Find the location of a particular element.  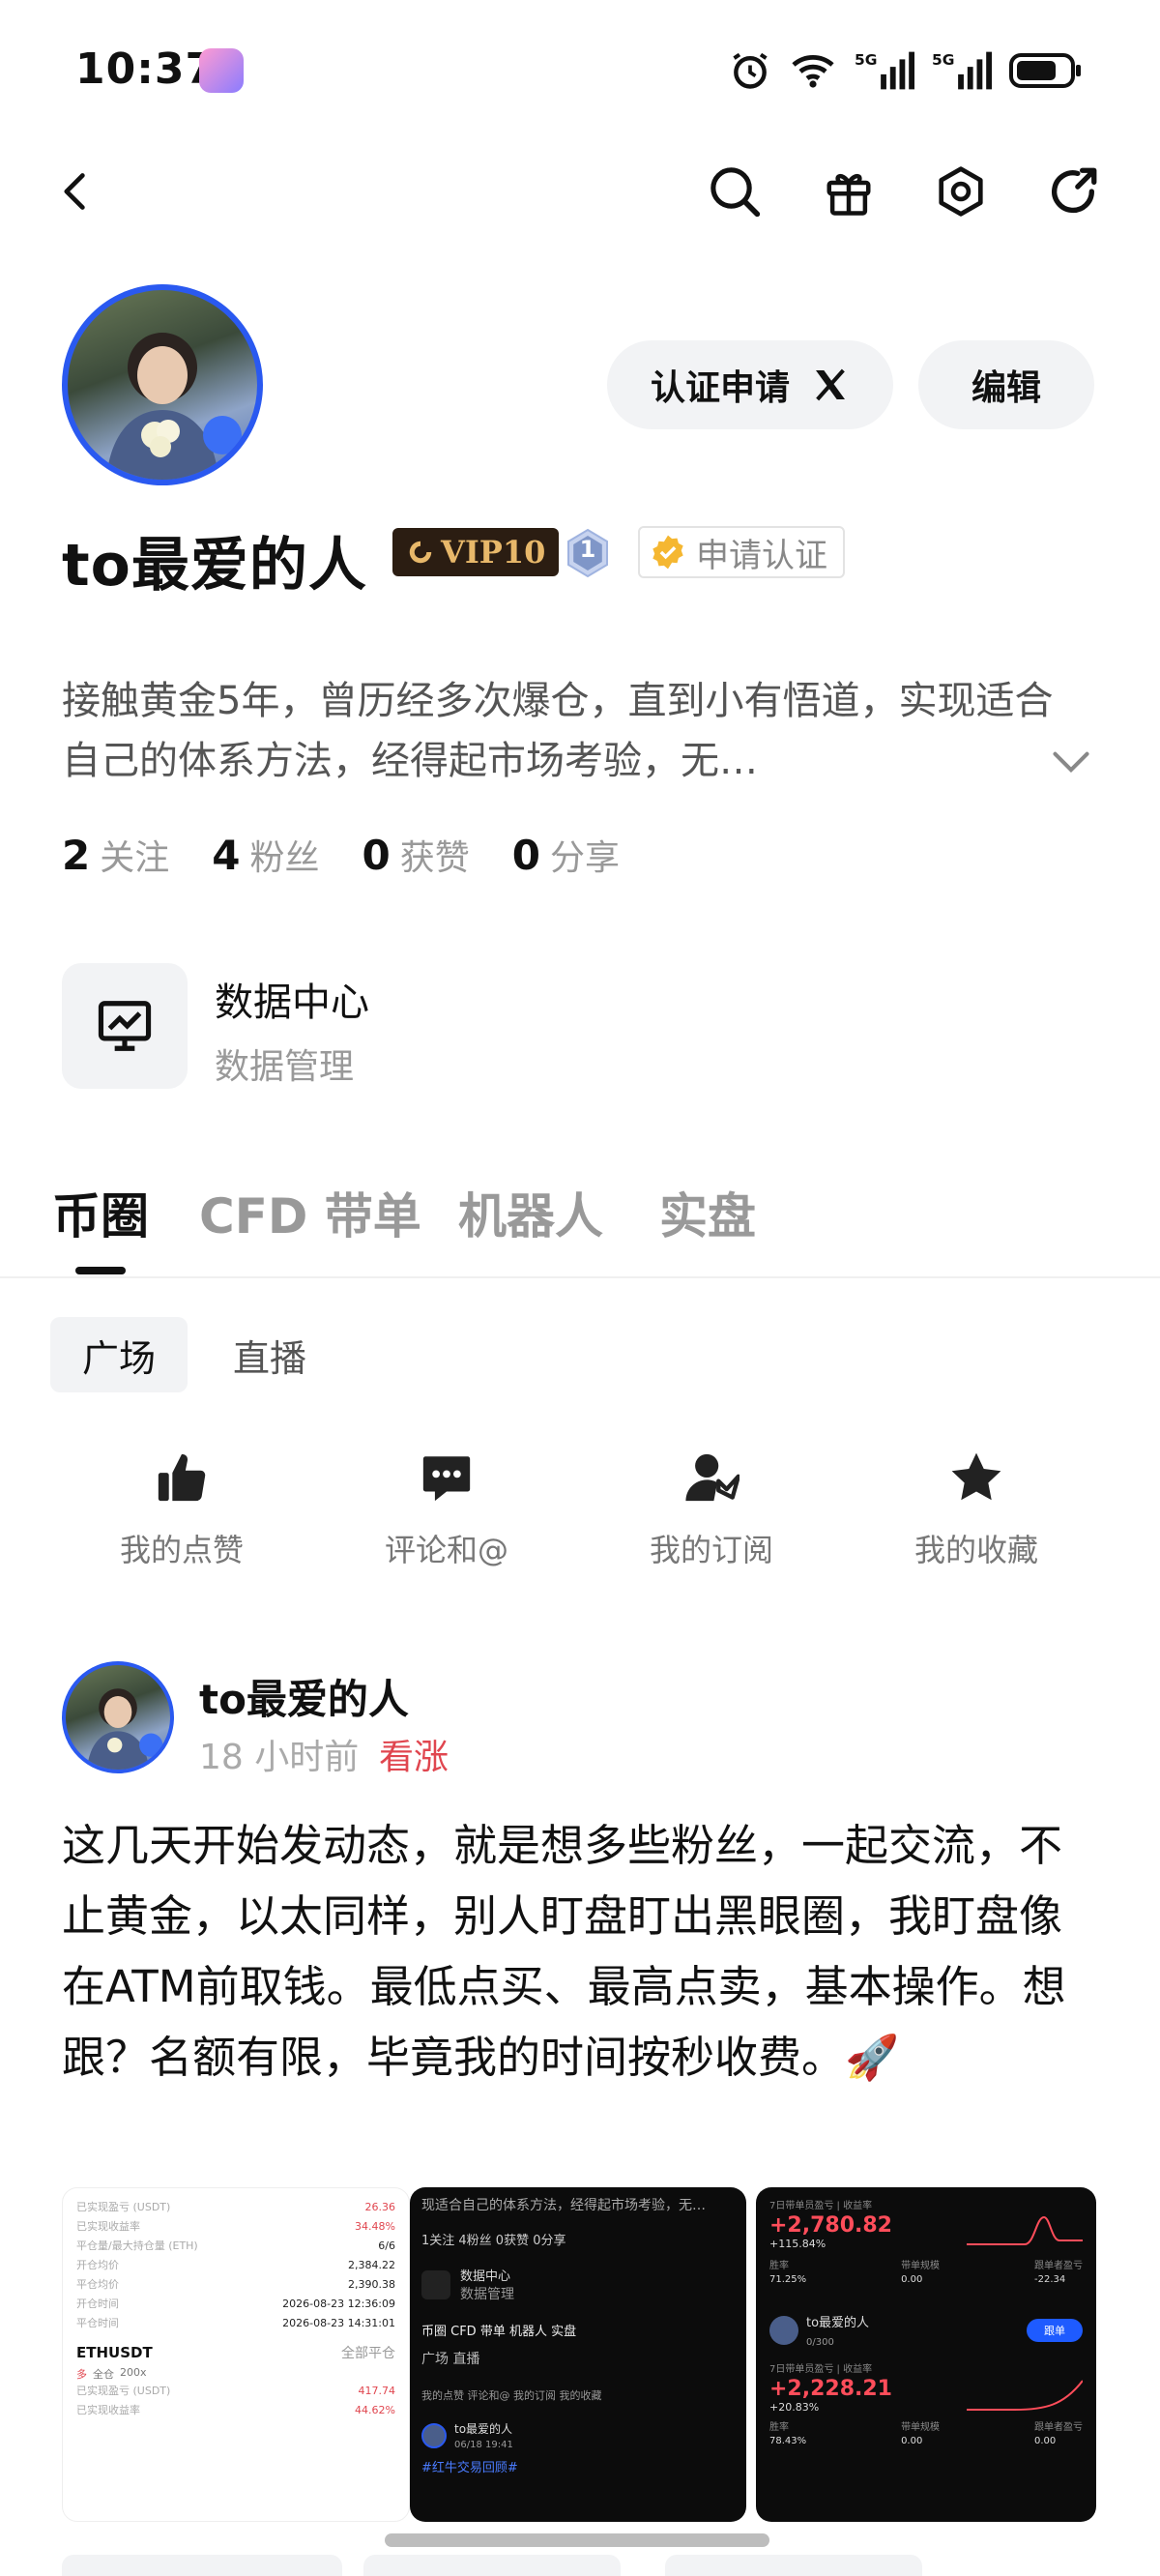

thumb2-data-center: 数据中心 数据管理 is located at coordinates (578, 2284).